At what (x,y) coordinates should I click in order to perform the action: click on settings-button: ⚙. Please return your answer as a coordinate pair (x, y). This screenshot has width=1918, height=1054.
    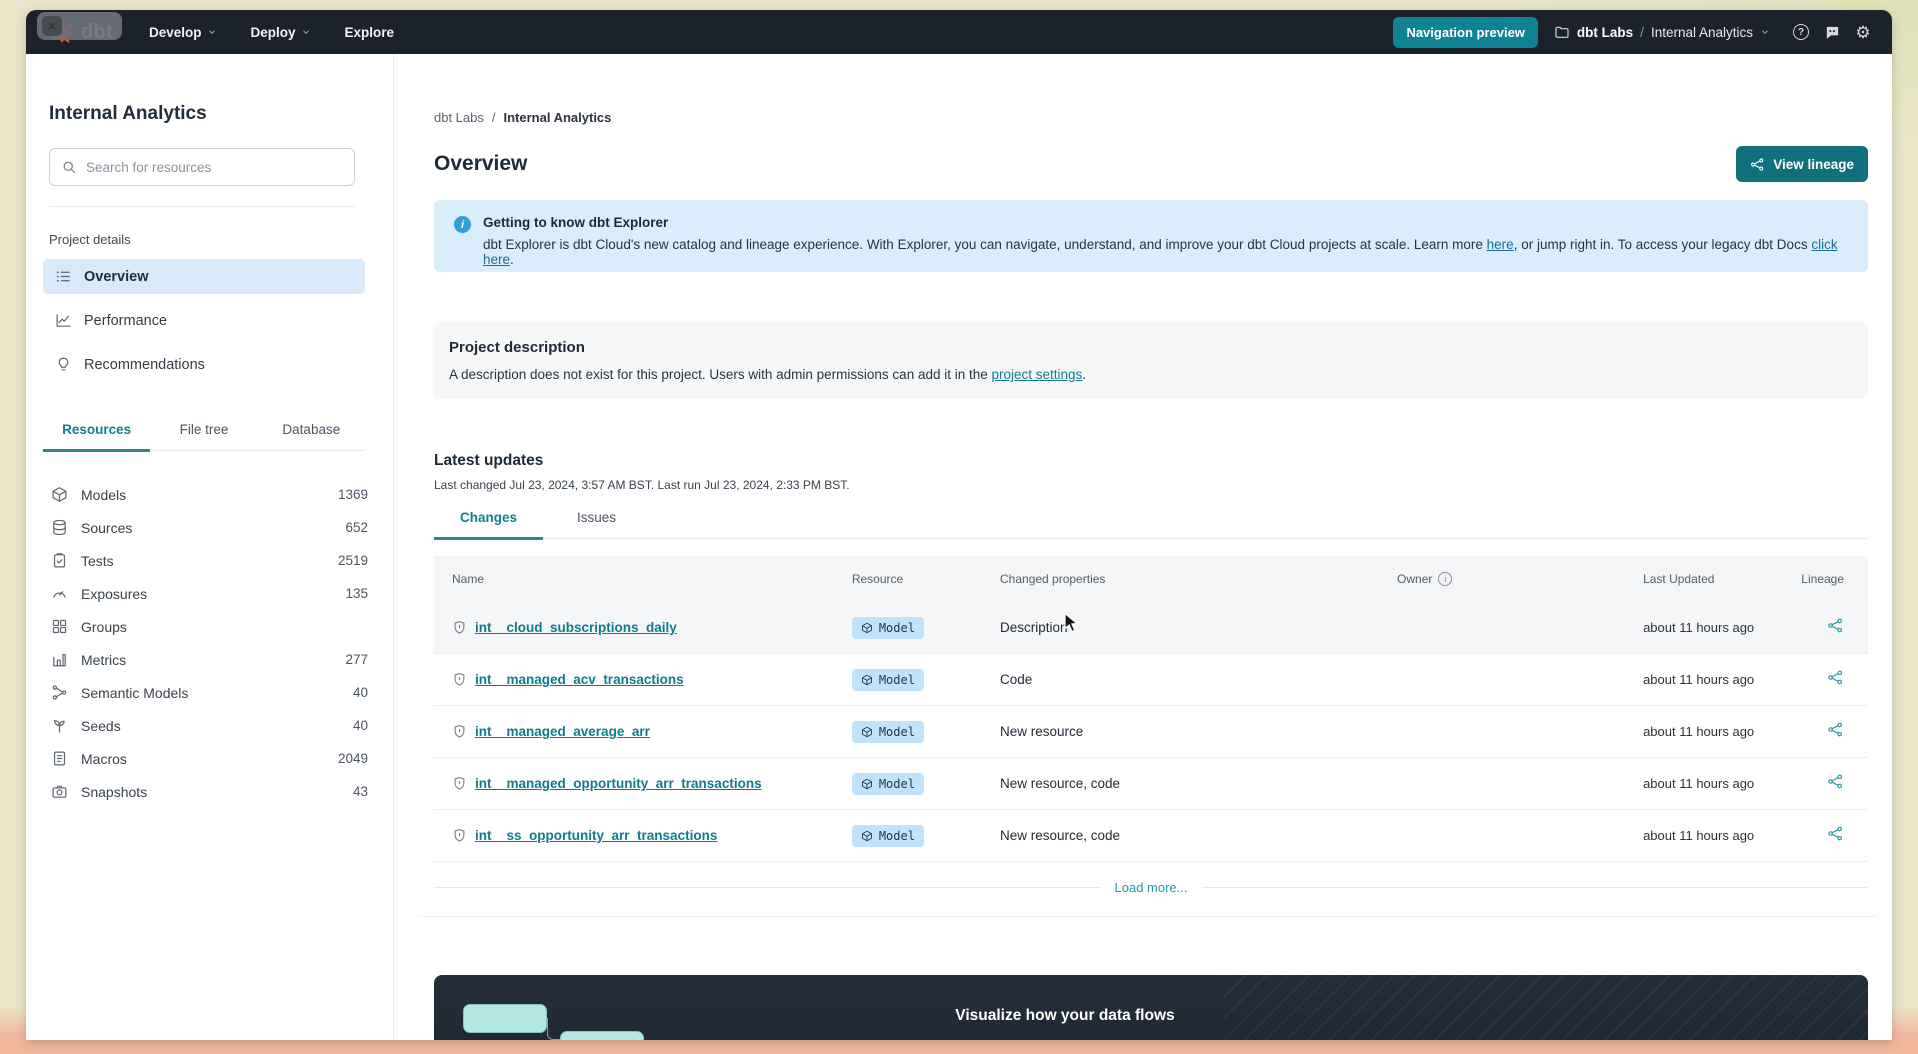
    Looking at the image, I should click on (1863, 32).